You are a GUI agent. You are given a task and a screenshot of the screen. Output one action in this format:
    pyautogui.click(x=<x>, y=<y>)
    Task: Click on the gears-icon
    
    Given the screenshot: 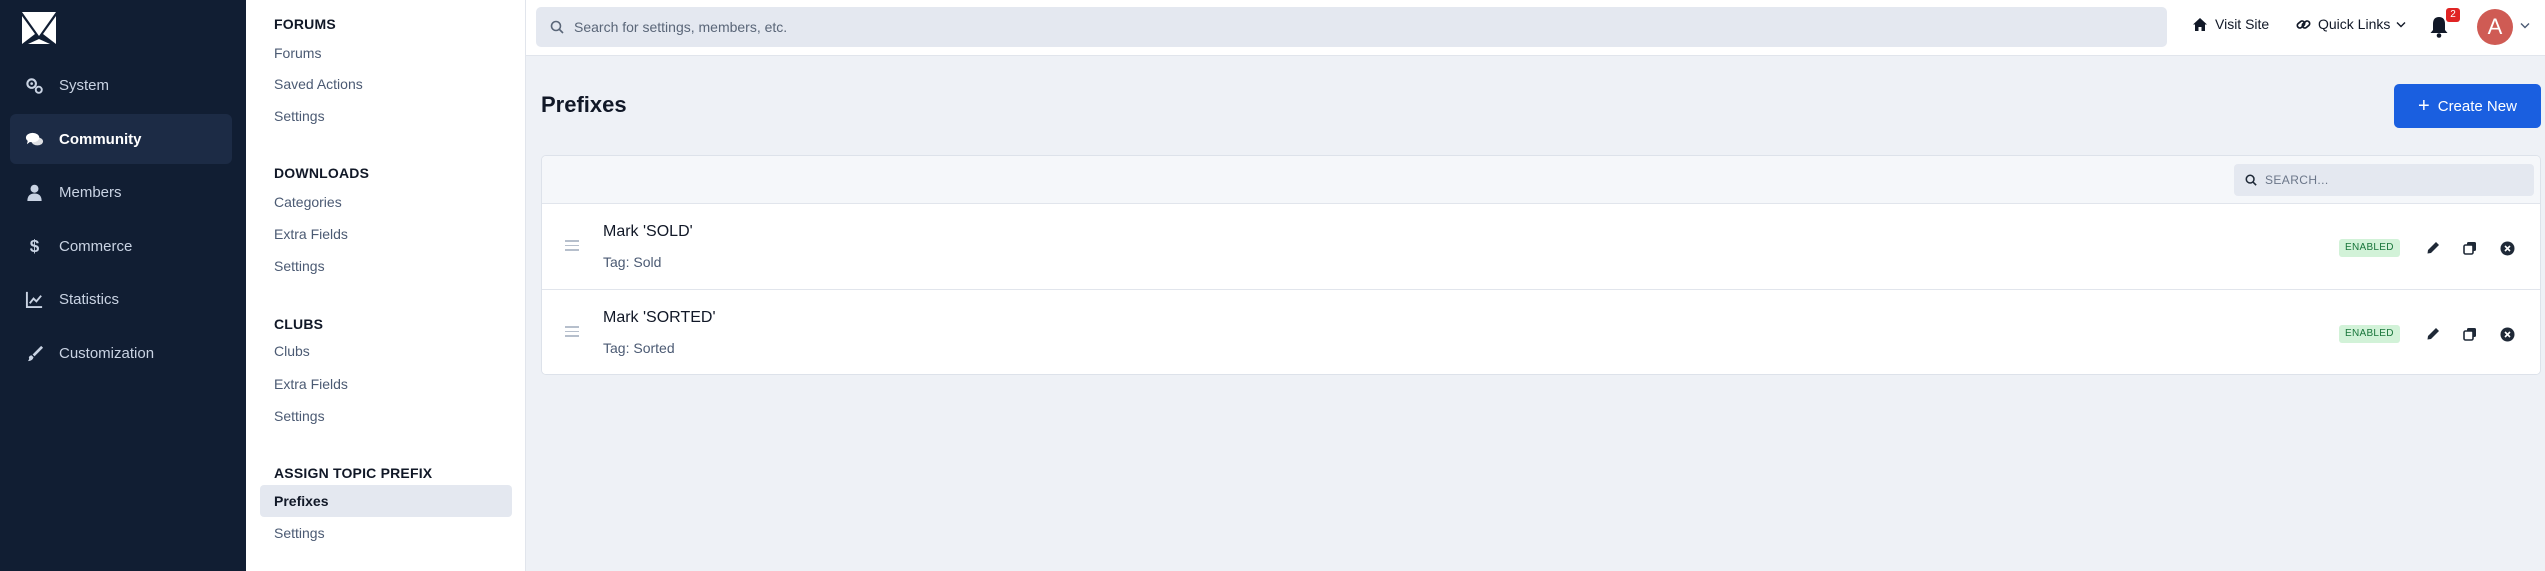 What is the action you would take?
    pyautogui.click(x=34, y=85)
    